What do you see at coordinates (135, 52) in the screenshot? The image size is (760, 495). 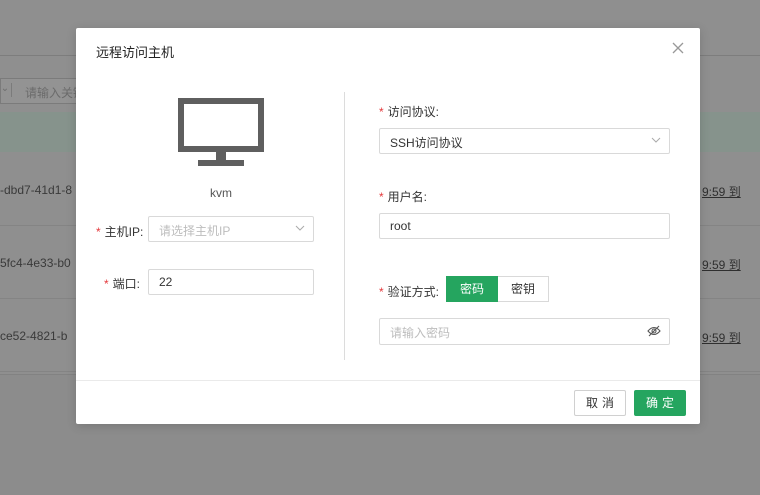 I see `dialog-title: 远程访问主机` at bounding box center [135, 52].